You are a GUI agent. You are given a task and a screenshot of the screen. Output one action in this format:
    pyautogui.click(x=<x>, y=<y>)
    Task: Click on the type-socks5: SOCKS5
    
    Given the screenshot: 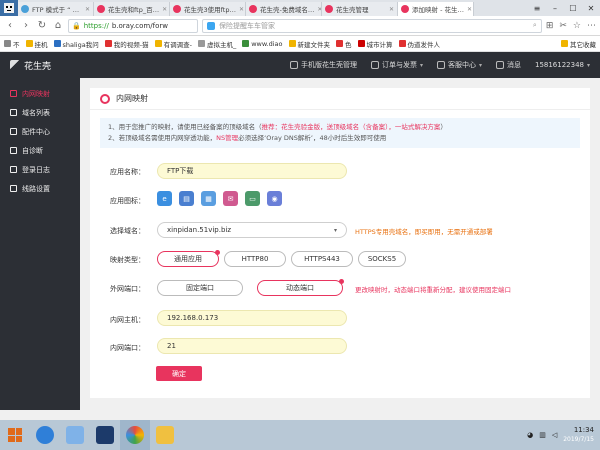 What is the action you would take?
    pyautogui.click(x=382, y=259)
    